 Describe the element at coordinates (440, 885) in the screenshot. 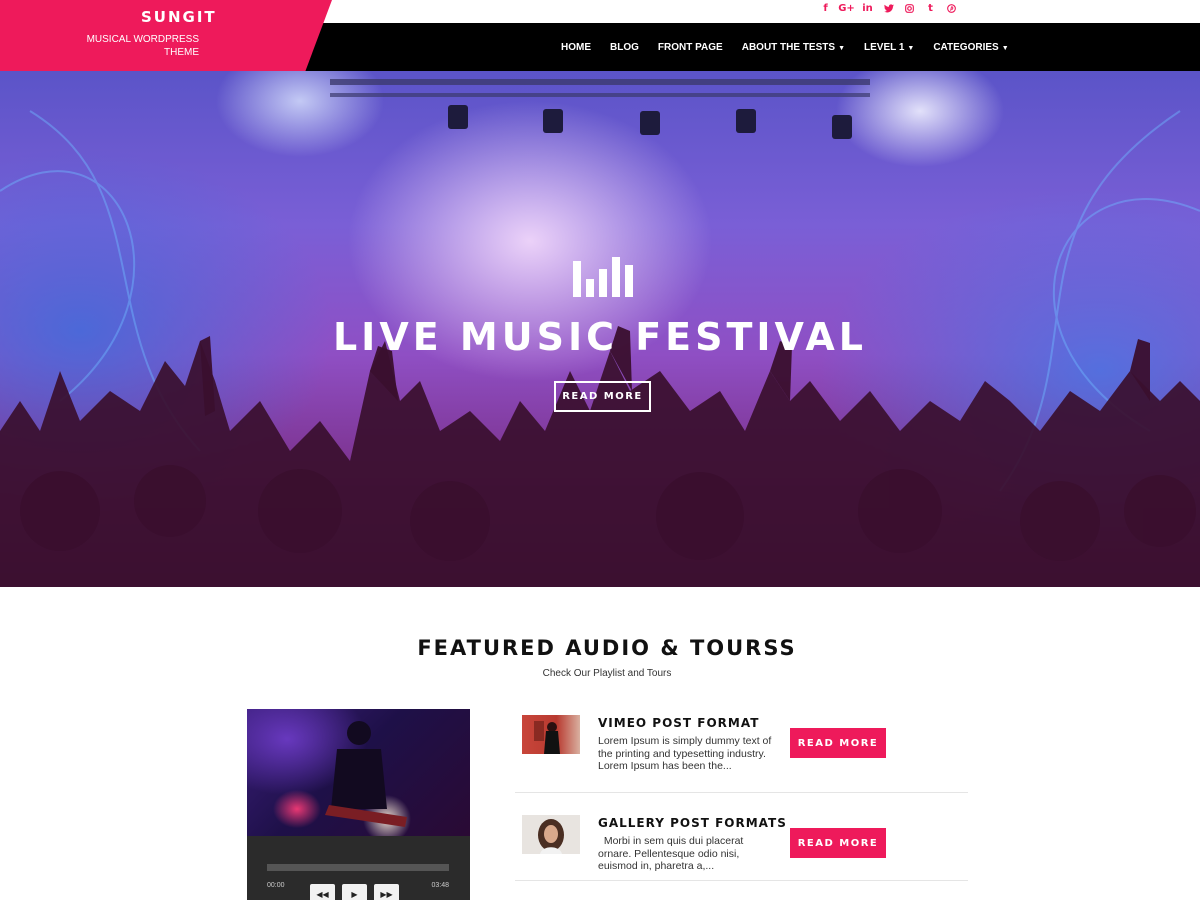

I see `video-duration: 03:48` at that location.